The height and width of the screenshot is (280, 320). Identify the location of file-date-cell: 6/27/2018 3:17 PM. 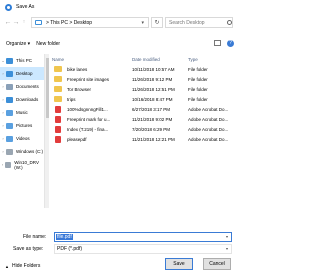
(151, 109).